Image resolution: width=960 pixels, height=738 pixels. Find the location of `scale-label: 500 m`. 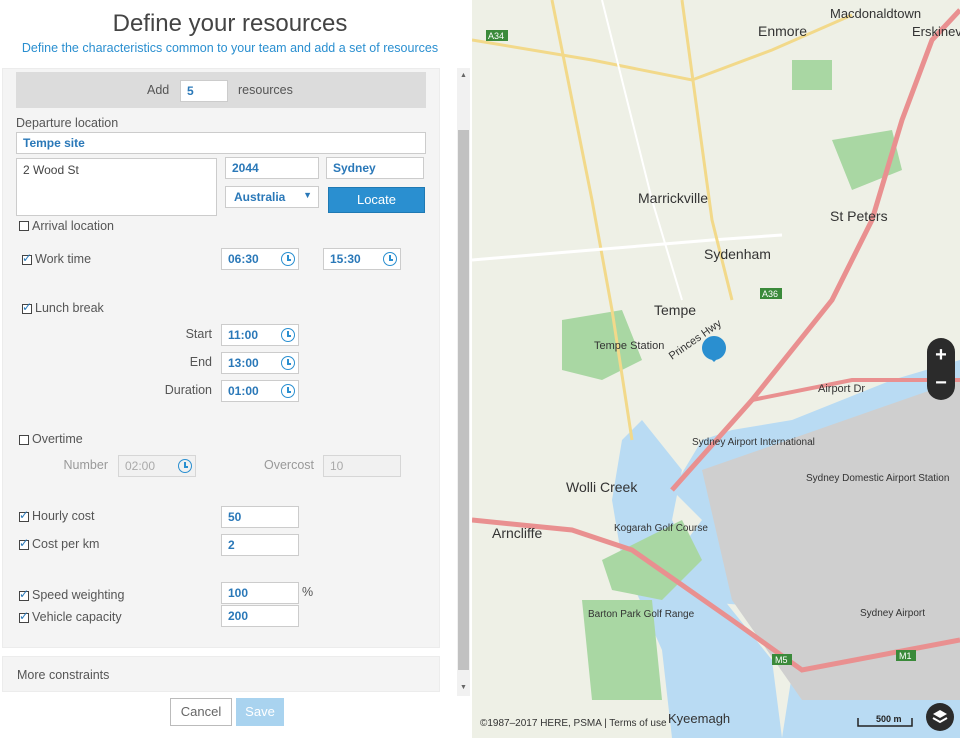

scale-label: 500 m is located at coordinates (889, 719).